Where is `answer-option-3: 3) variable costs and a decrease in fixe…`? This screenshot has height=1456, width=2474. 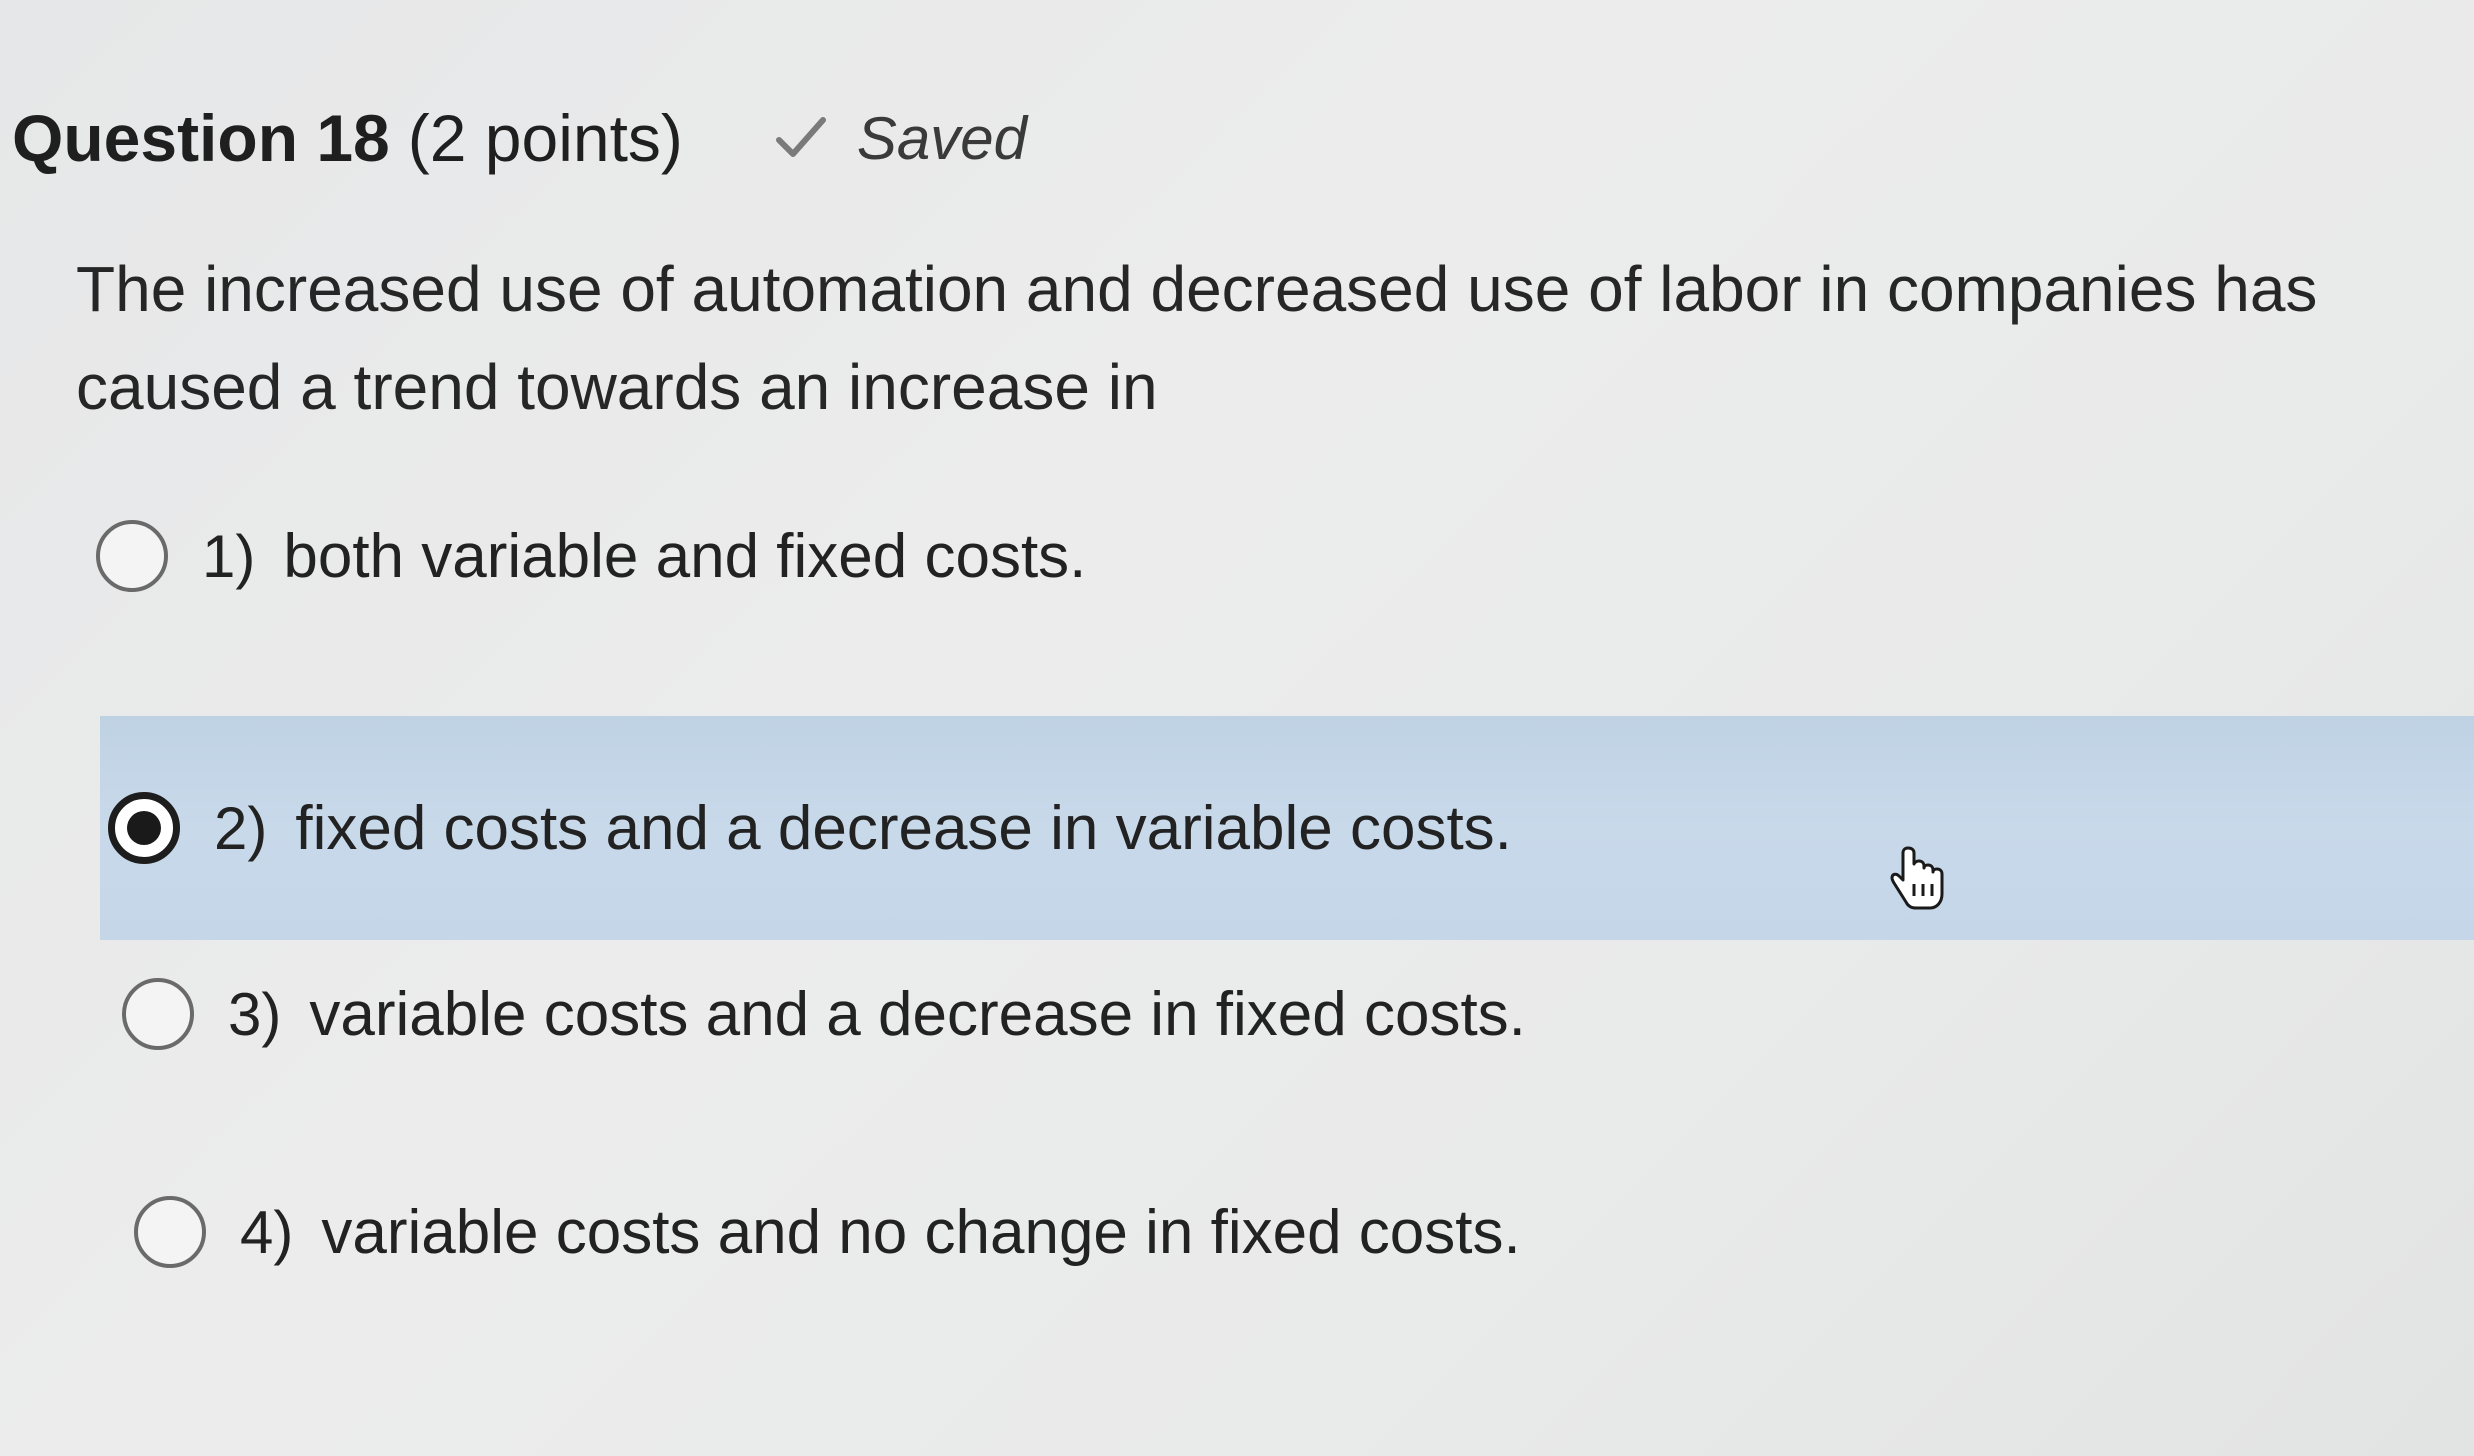
answer-option-3: 3) variable costs and a decrease in fixe… is located at coordinates (824, 1014).